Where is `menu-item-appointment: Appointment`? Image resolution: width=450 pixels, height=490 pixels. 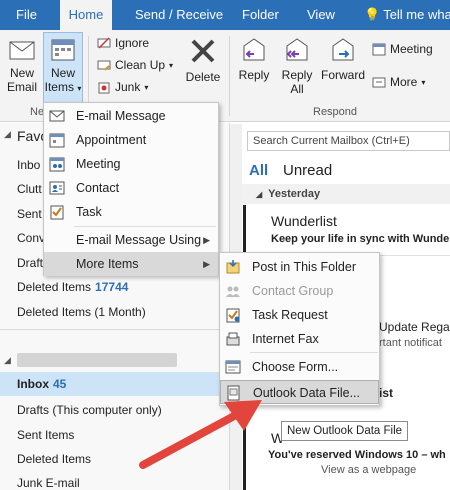
menu-item-appointment: Appointment is located at coordinates (131, 140).